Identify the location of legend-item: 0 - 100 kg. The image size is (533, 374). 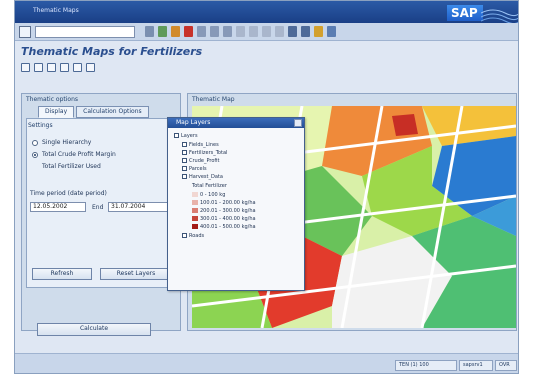
(208, 194).